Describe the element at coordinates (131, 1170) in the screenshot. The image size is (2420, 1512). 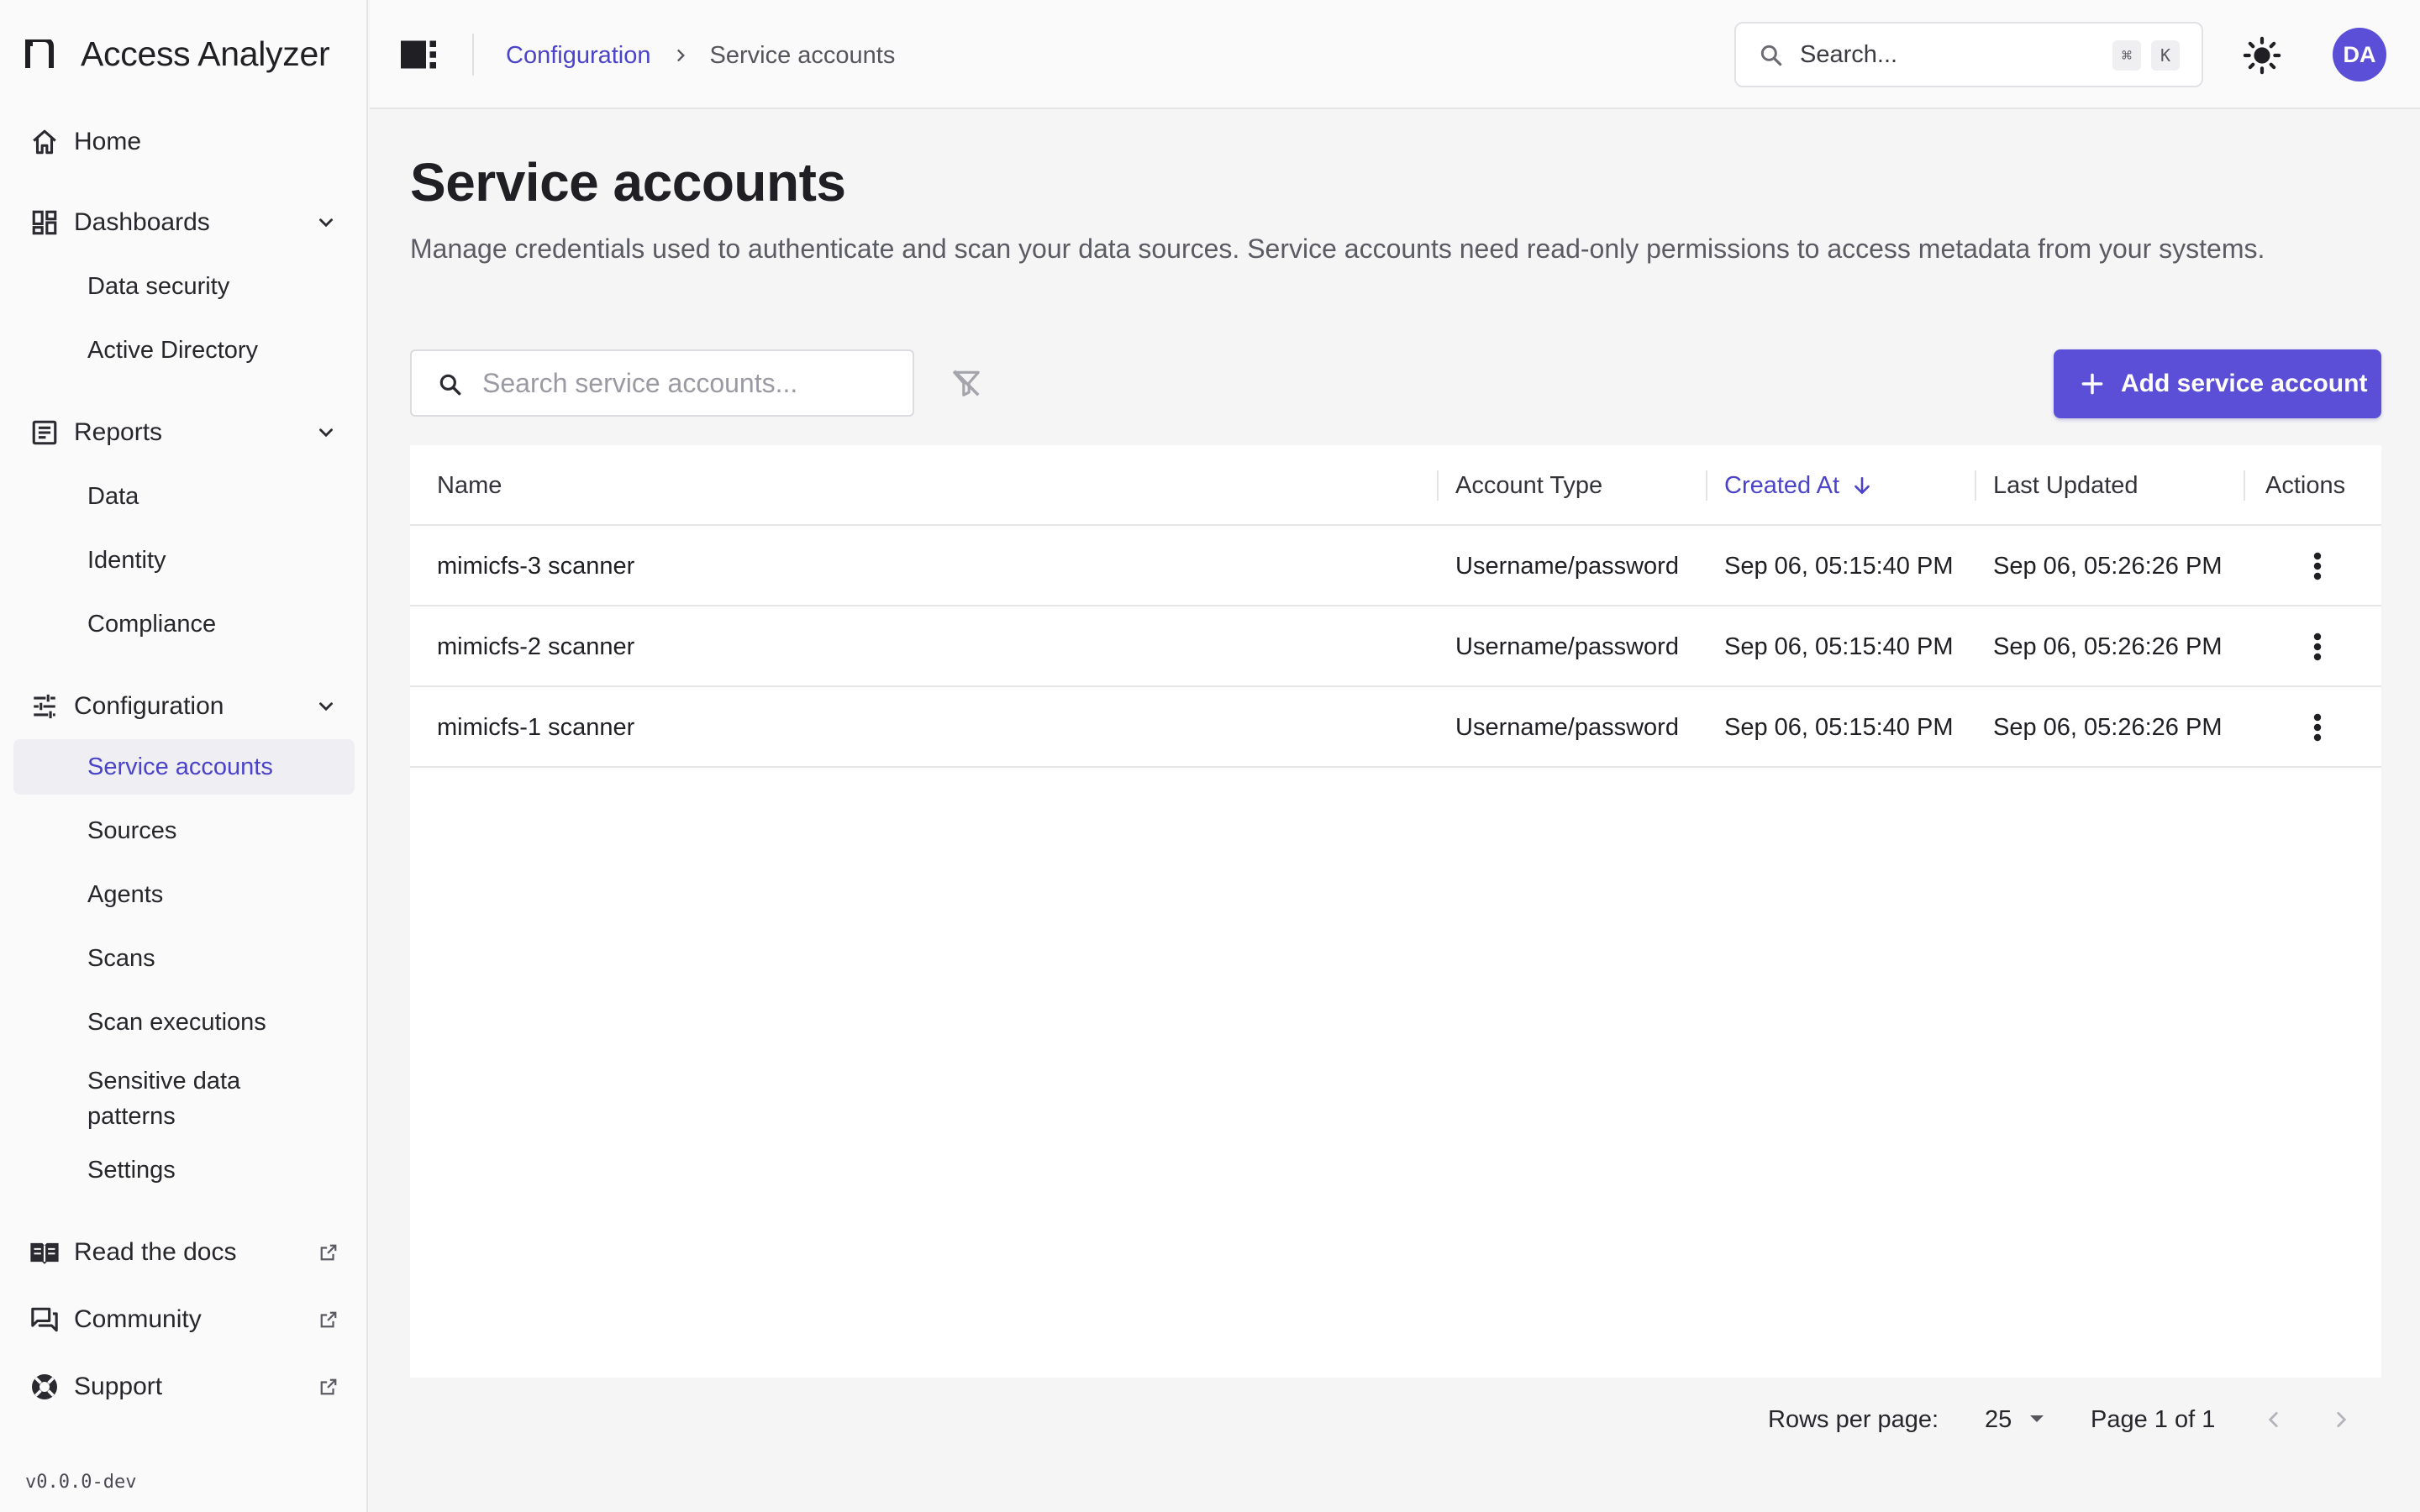
I see `sidebar-item-label: Settings` at that location.